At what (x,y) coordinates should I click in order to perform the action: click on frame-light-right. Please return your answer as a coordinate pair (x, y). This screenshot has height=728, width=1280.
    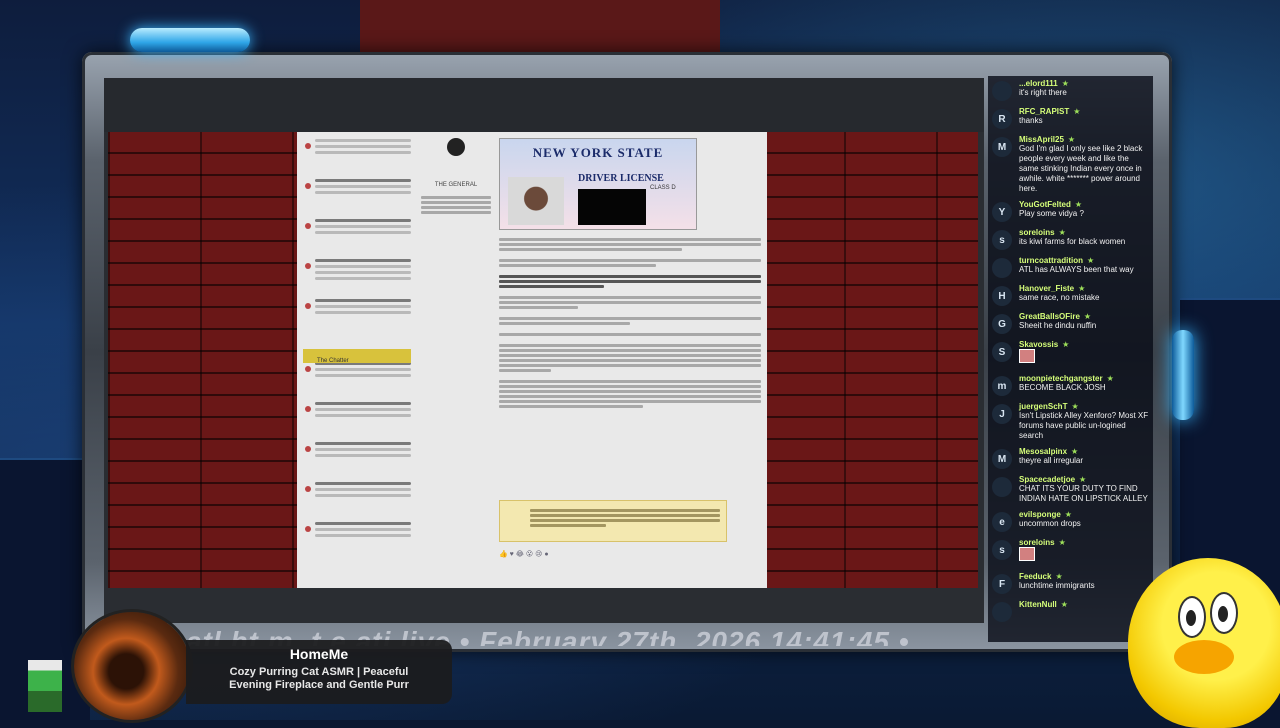
    Looking at the image, I should click on (1183, 375).